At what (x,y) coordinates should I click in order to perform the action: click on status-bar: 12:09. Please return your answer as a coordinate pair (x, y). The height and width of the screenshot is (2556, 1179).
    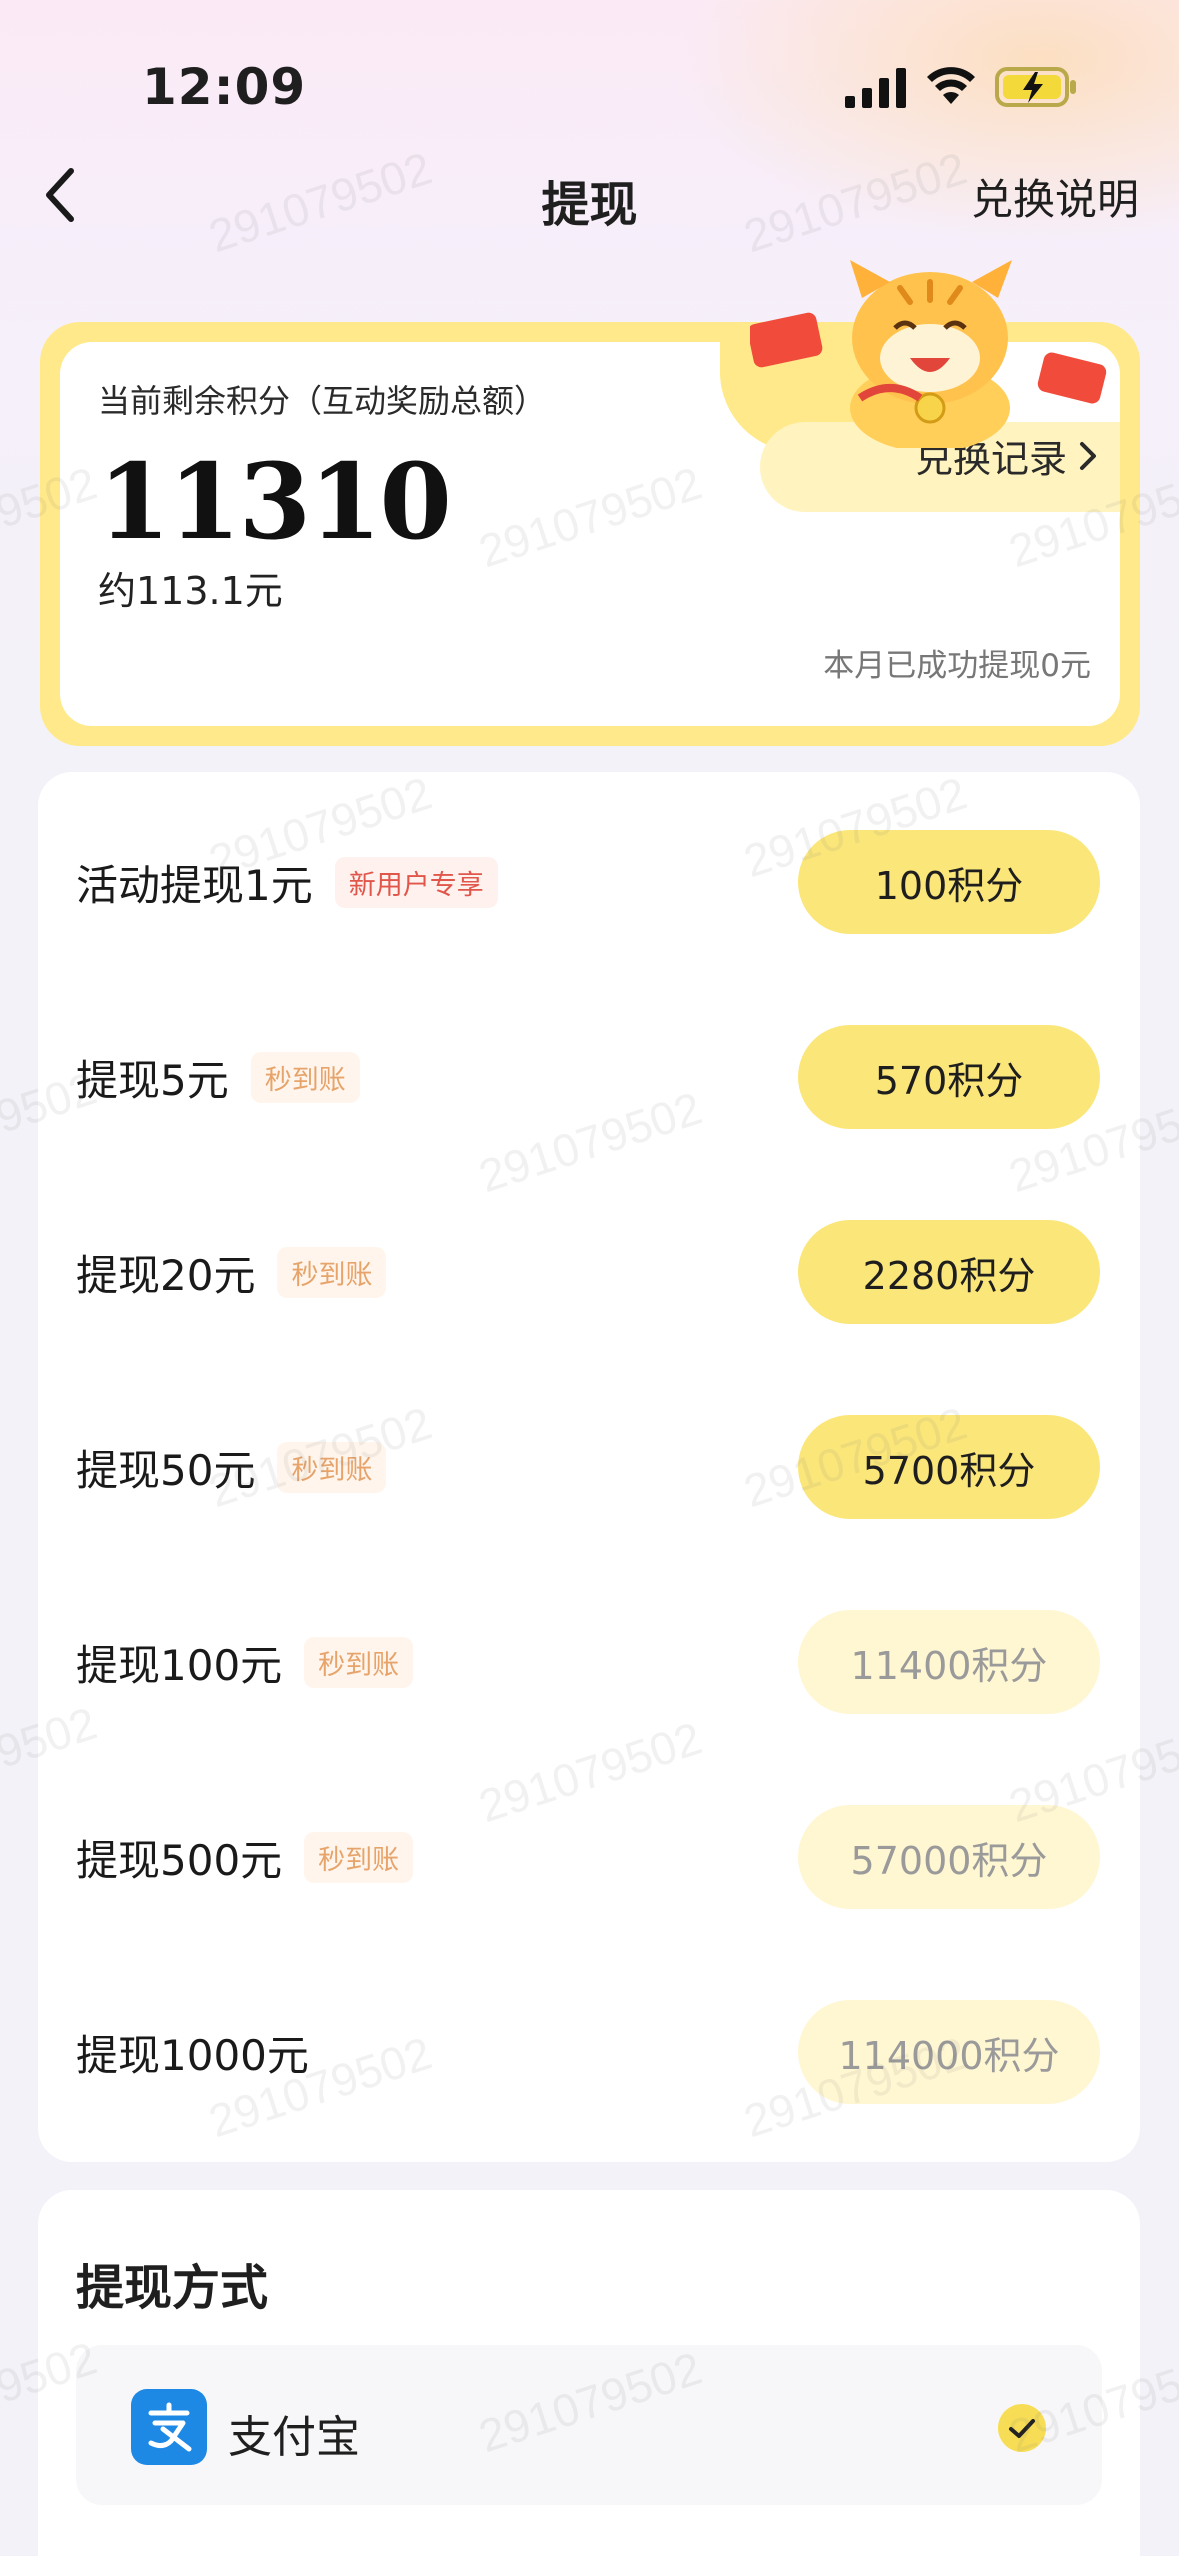
    Looking at the image, I should click on (589, 85).